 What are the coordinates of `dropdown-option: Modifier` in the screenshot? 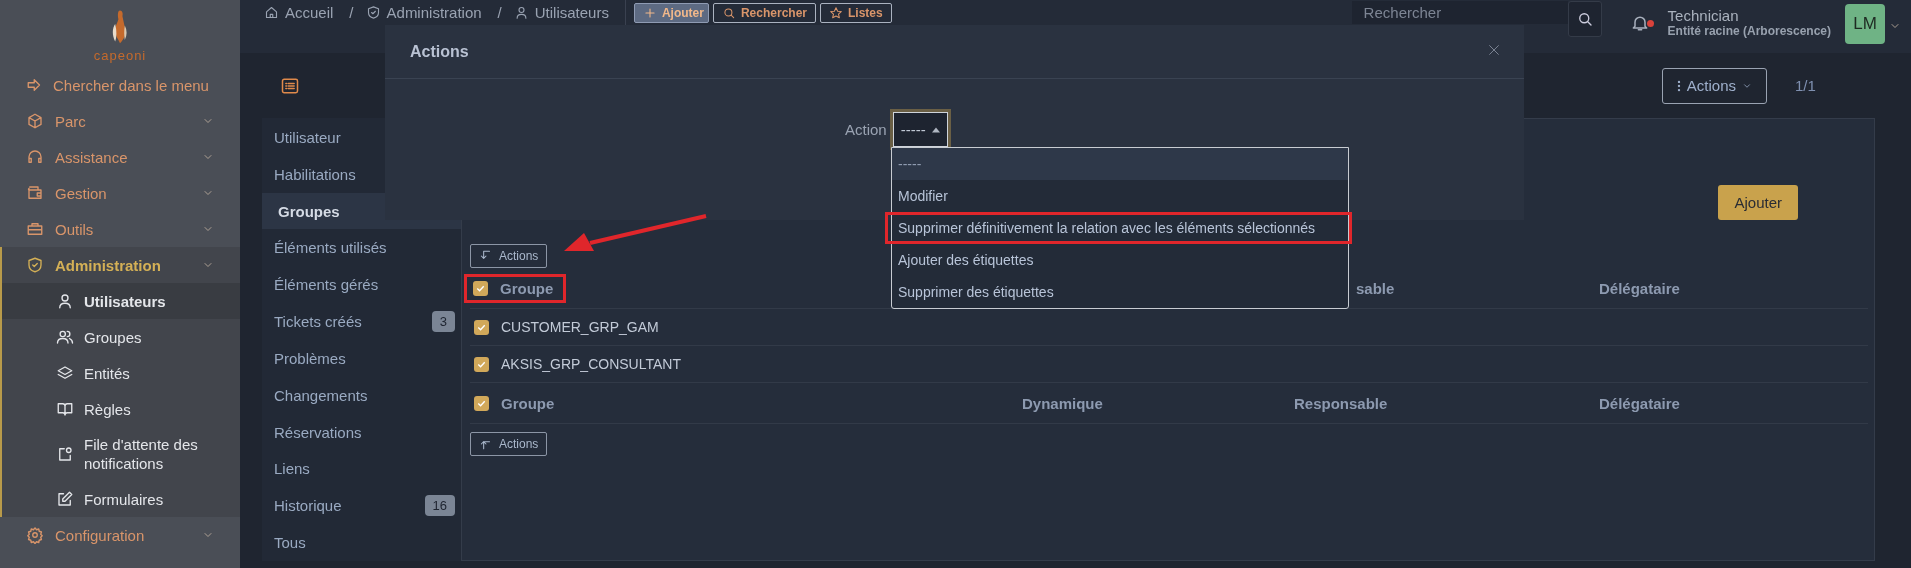 It's located at (1120, 196).